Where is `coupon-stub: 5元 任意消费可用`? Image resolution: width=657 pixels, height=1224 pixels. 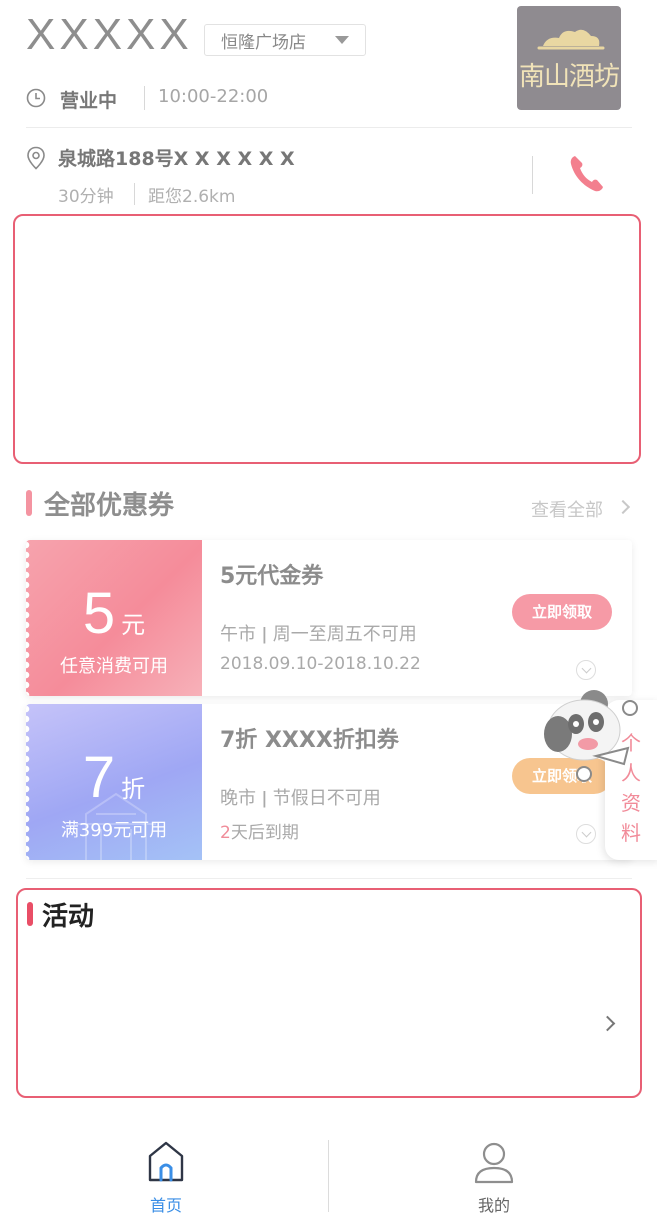 coupon-stub: 5元 任意消费可用 is located at coordinates (114, 618).